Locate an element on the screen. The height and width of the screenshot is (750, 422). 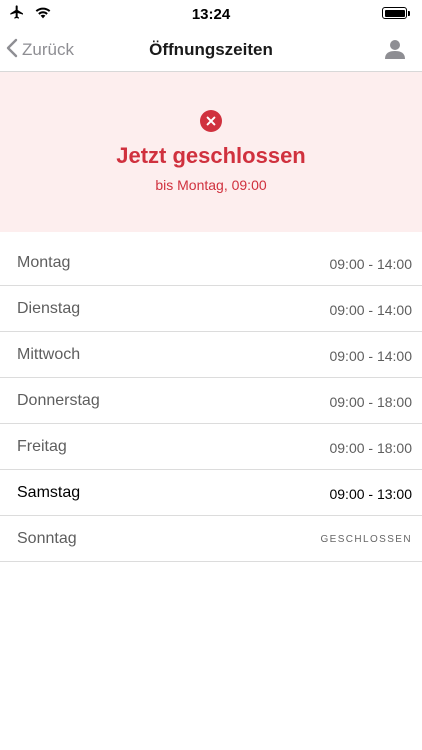
hours-row-montag: Montag 09:00 - 14:00 is located at coordinates (211, 263).